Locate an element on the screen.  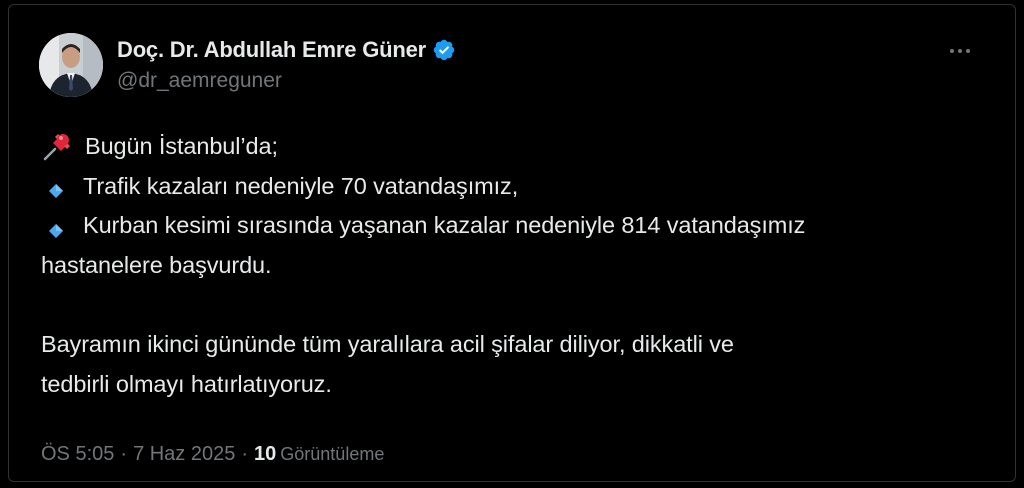
avatar is located at coordinates (71, 65).